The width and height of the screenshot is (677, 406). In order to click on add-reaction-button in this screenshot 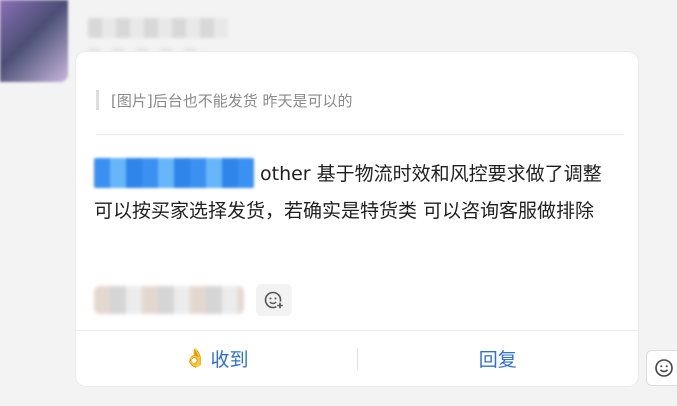, I will do `click(274, 300)`.